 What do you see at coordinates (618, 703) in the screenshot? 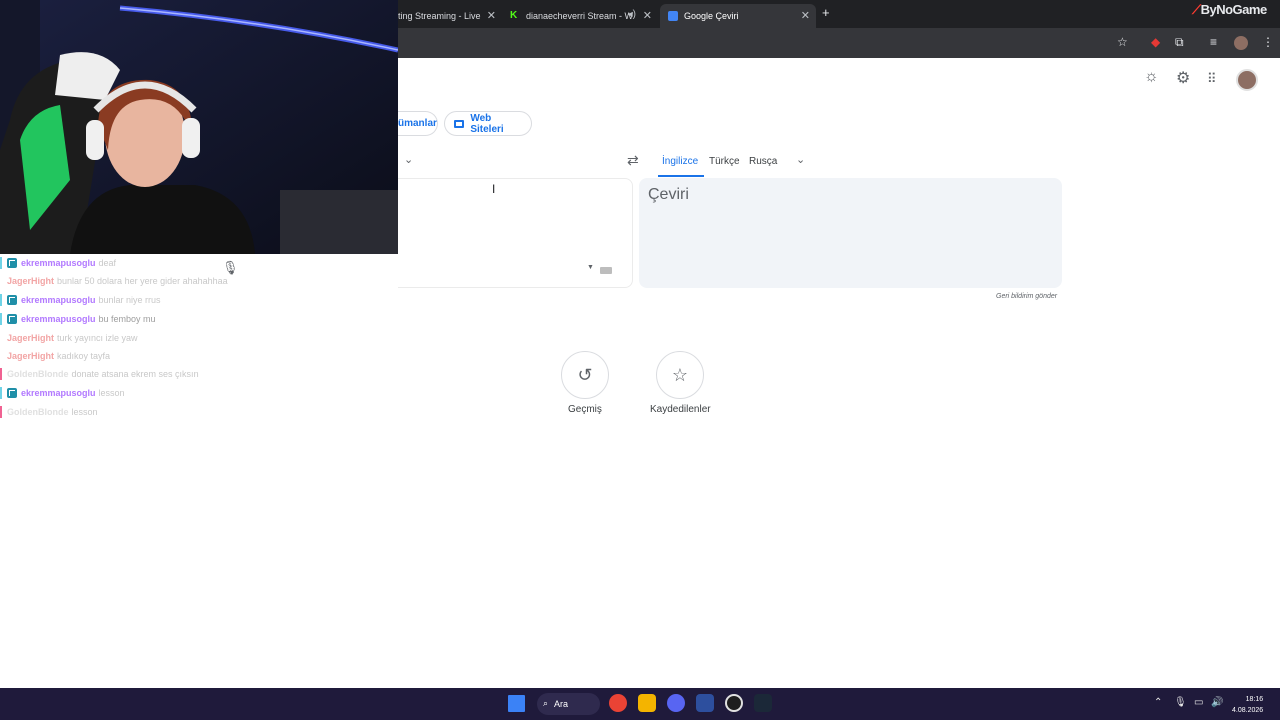
I see `chrome-icon` at bounding box center [618, 703].